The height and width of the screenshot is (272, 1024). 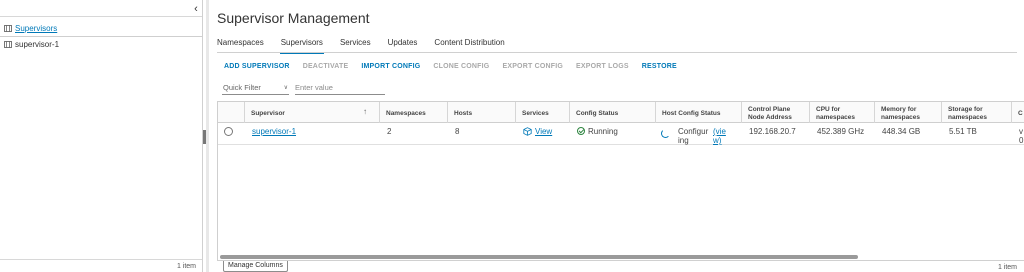 I want to click on export-config-button: EXPORT CONFIG, so click(x=532, y=66).